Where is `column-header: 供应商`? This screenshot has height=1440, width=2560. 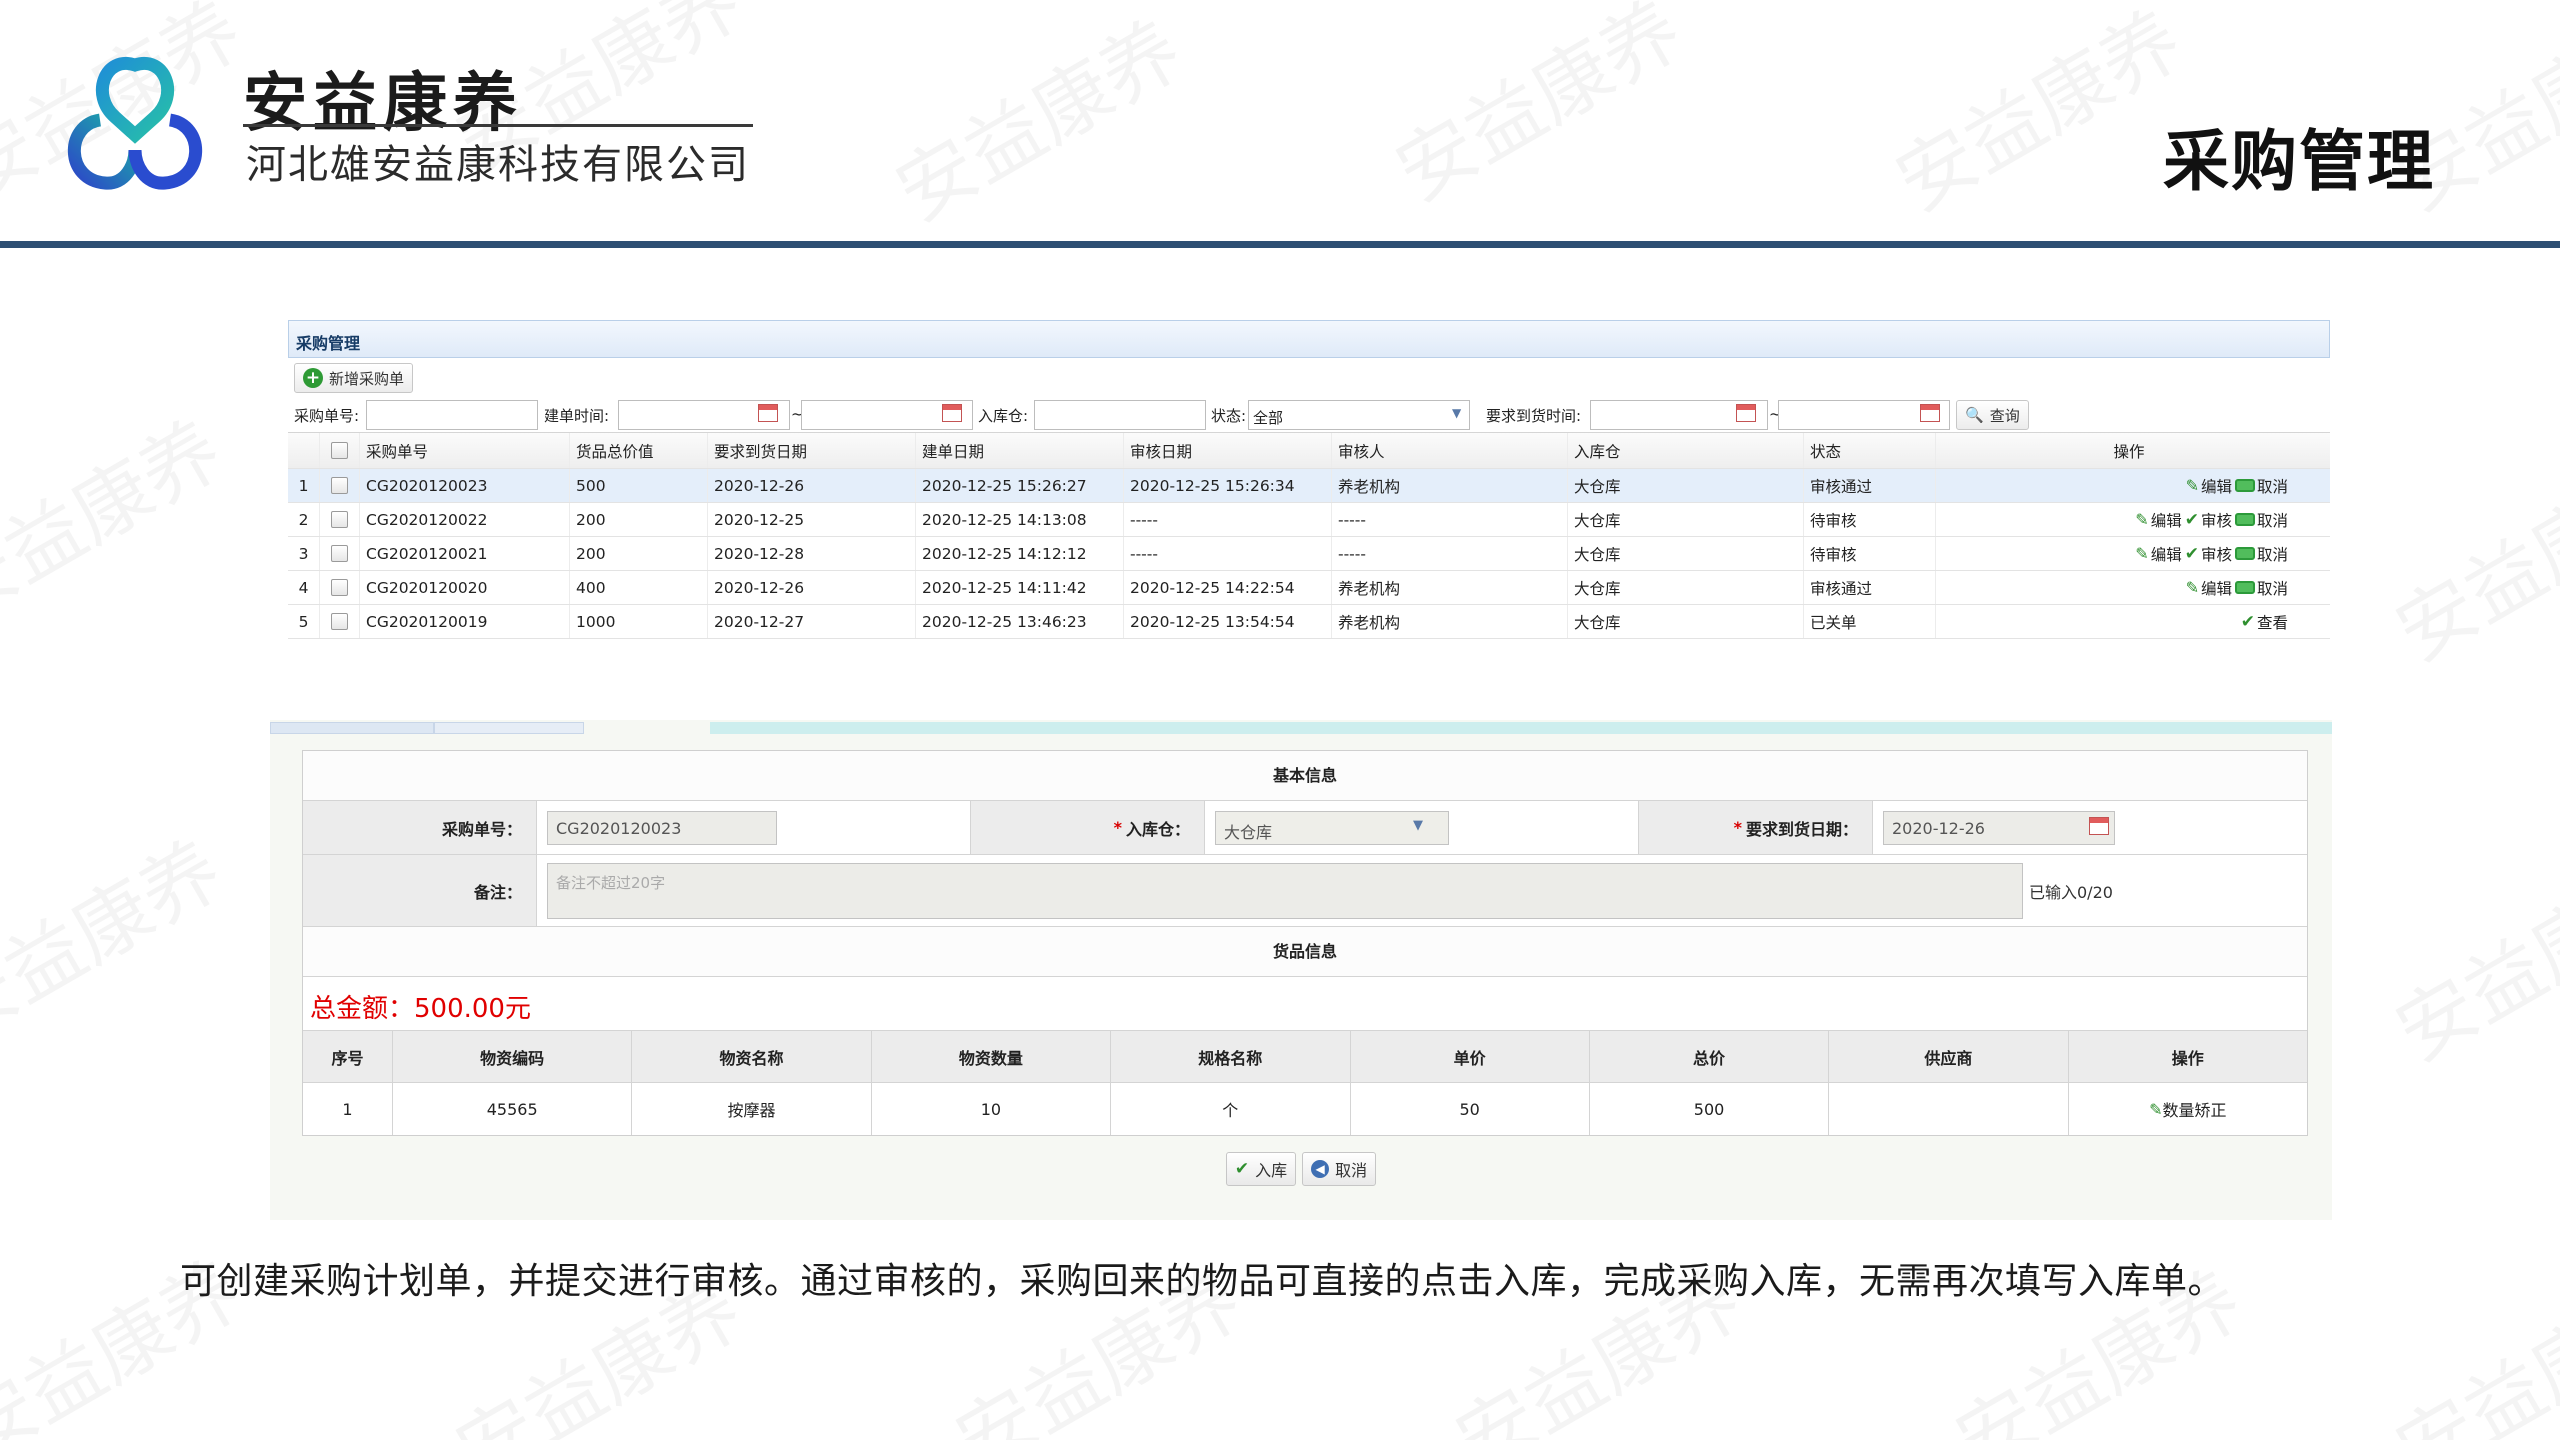
column-header: 供应商 is located at coordinates (1949, 1056).